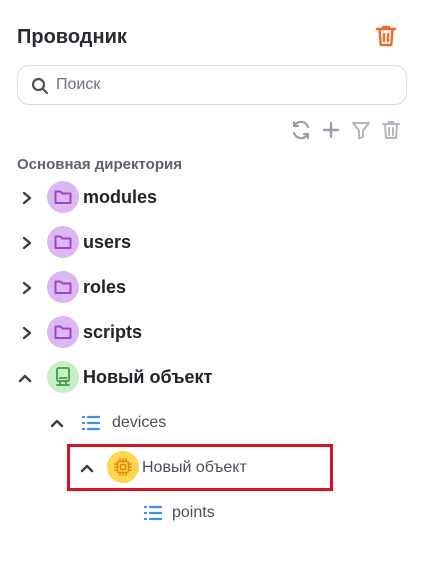  What do you see at coordinates (192, 243) in the screenshot?
I see `tree-item-users: users` at bounding box center [192, 243].